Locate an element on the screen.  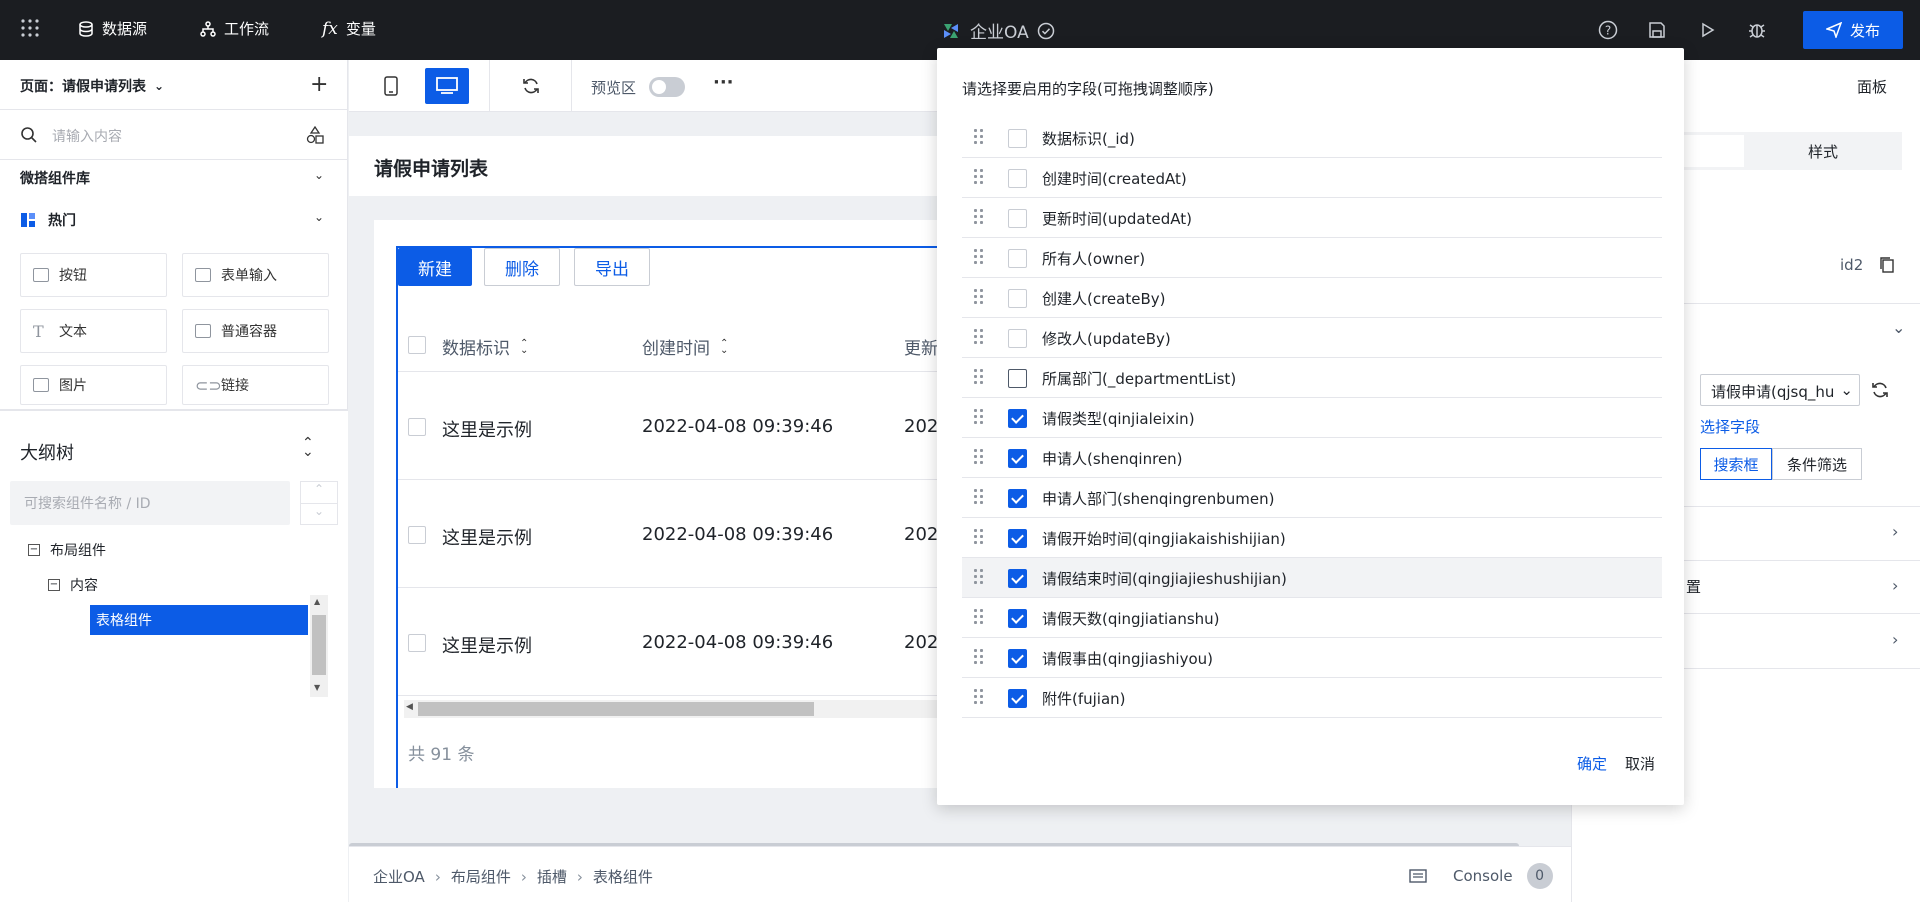
collapse-icon: − is located at coordinates (34, 550).